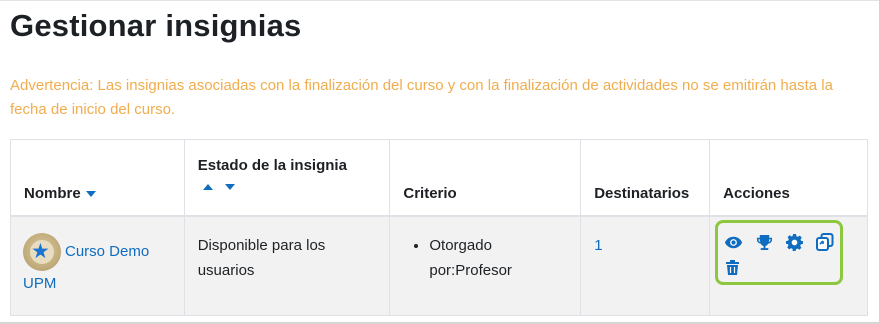  I want to click on column-header-criteria: Criterio, so click(485, 178).